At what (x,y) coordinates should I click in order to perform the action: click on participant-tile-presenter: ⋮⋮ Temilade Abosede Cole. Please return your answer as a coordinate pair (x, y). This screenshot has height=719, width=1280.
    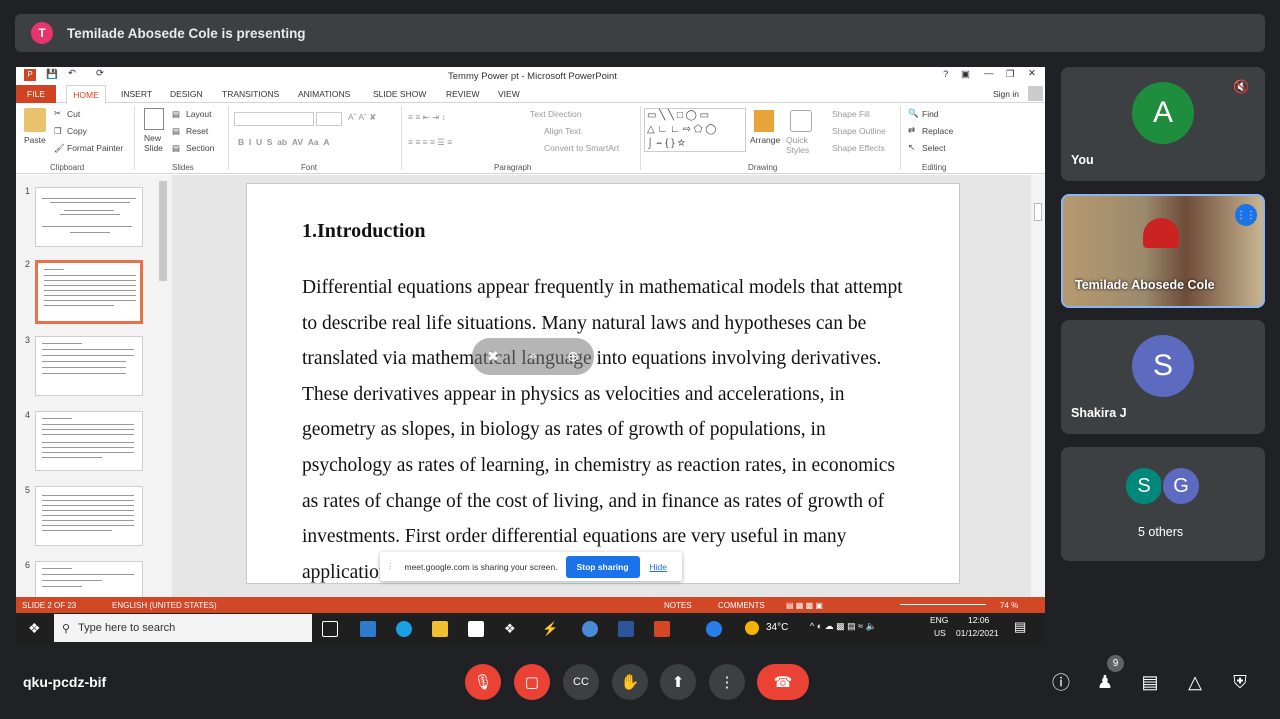
    Looking at the image, I should click on (1163, 251).